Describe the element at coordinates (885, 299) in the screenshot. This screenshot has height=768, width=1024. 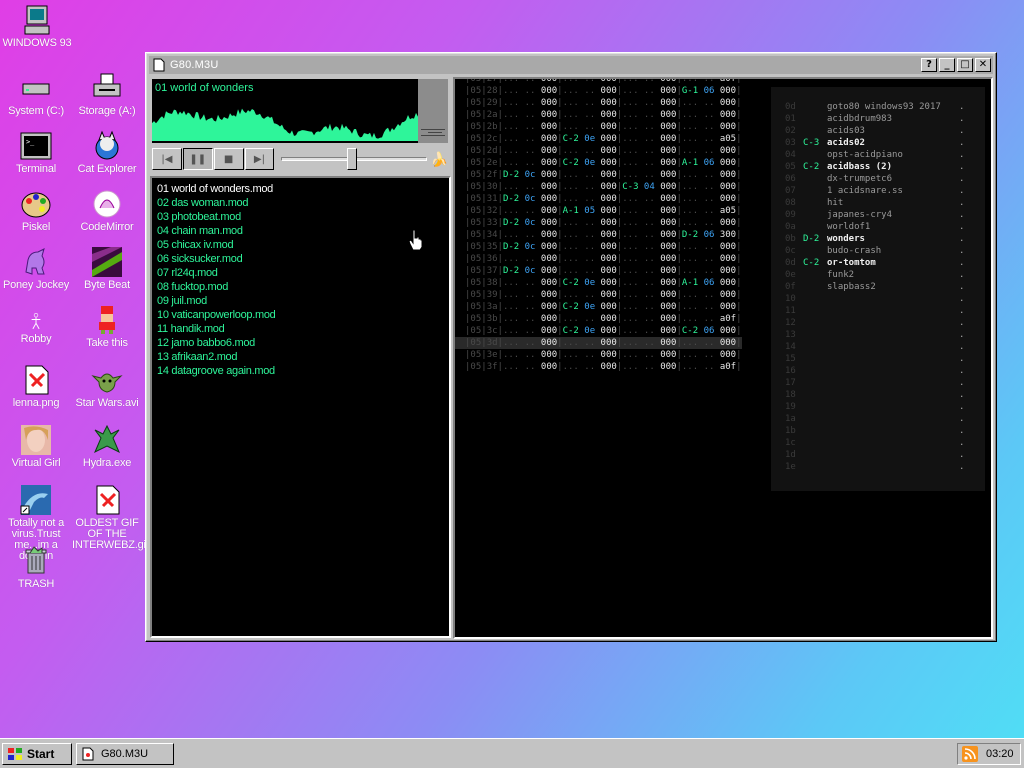
I see `sample-row: 10.` at that location.